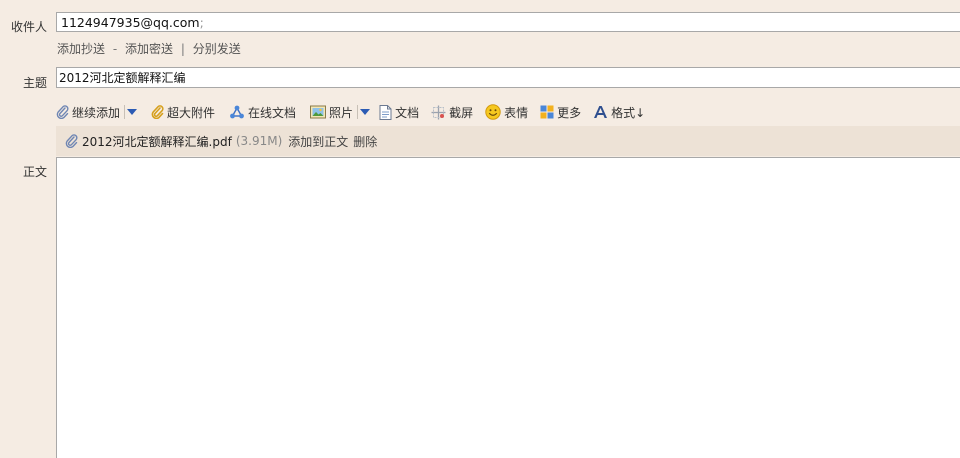 The height and width of the screenshot is (458, 960). I want to click on more-button: 更多, so click(560, 112).